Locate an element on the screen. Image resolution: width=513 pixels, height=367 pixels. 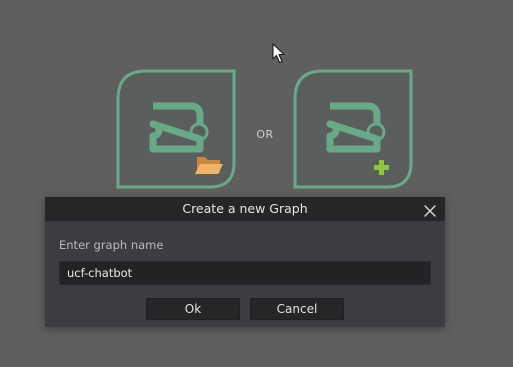
dialog-titlebar: Create a new Graph is located at coordinates (245, 209).